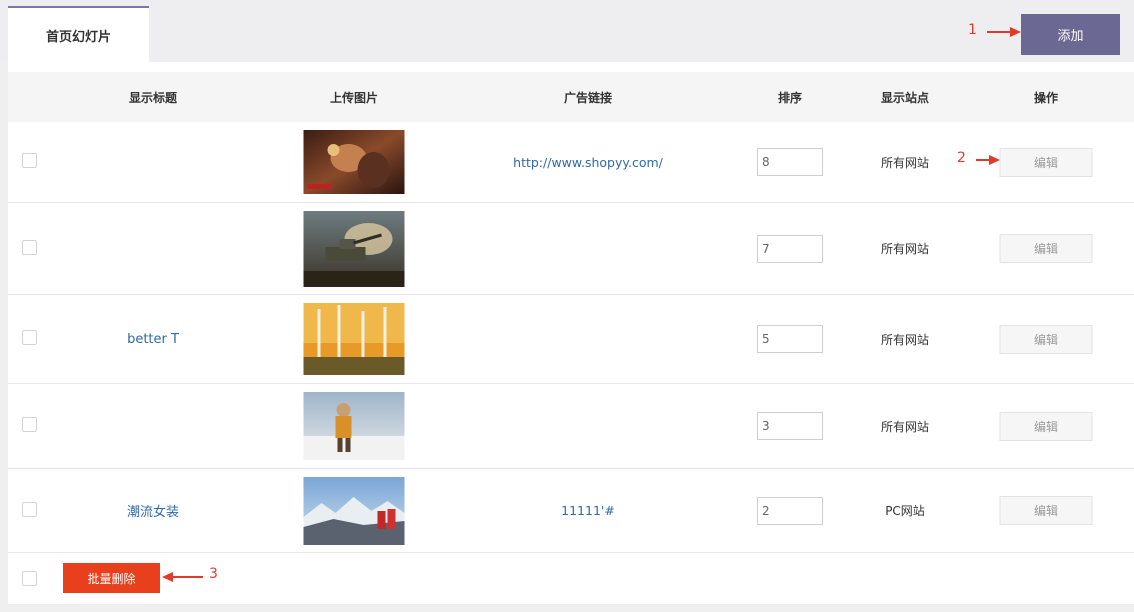 Image resolution: width=1134 pixels, height=612 pixels. I want to click on table-row: 潮流女装 11111'# PC网站 编辑, so click(571, 511).